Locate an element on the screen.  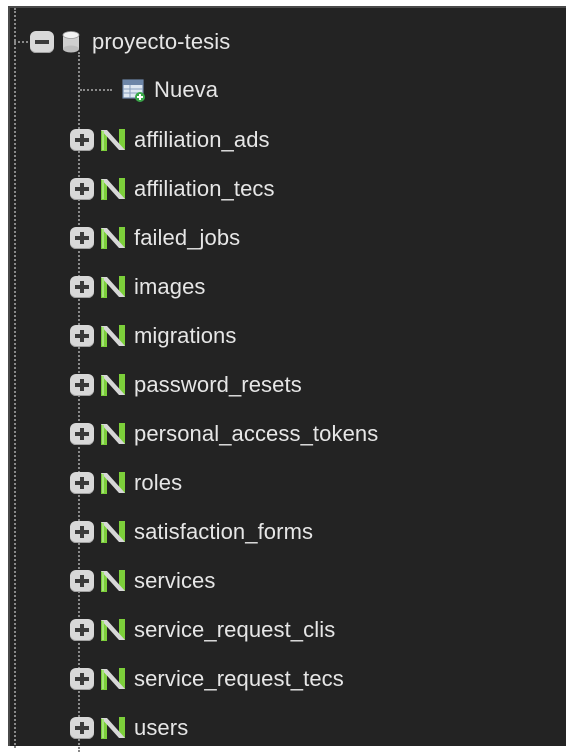
table-node: users is located at coordinates (129, 728).